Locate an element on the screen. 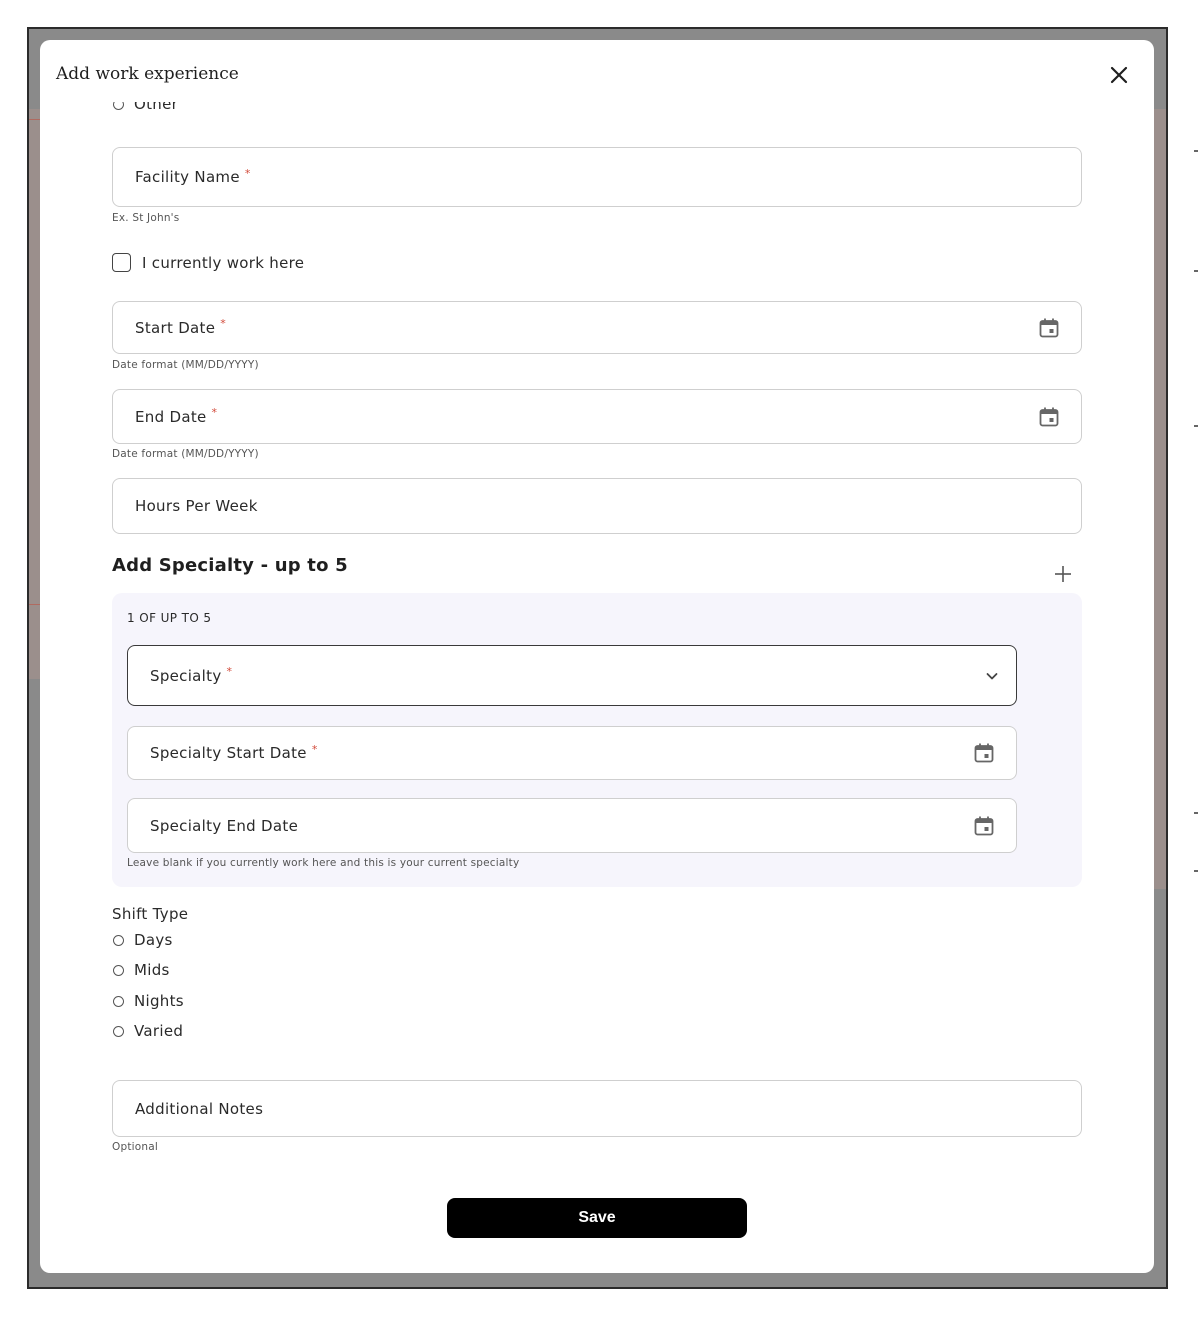 This screenshot has height=1333, width=1200. shift-type-label: Shift Type is located at coordinates (150, 914).